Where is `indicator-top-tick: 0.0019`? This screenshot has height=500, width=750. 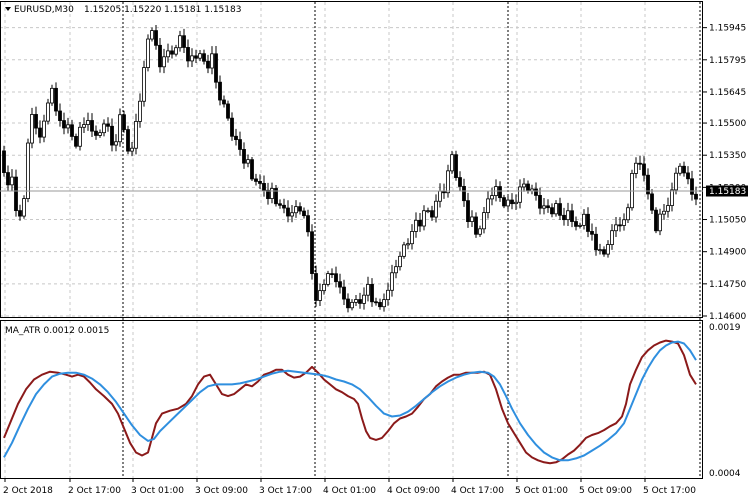 indicator-top-tick: 0.0019 is located at coordinates (725, 328).